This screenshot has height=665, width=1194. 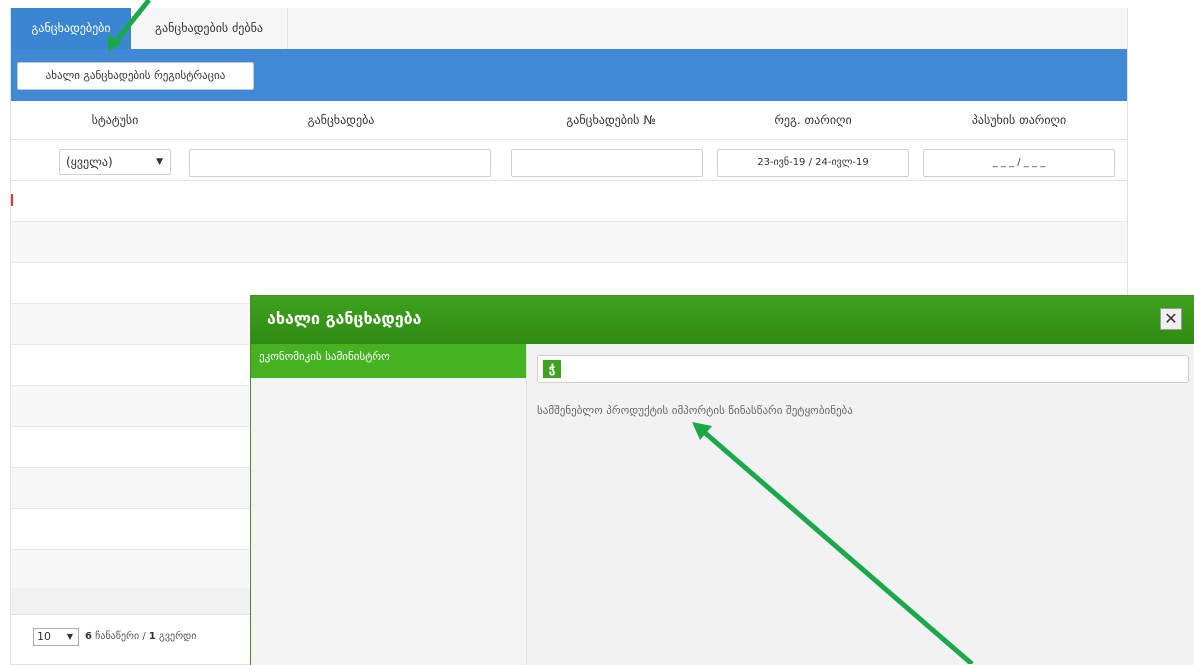 What do you see at coordinates (152, 636) in the screenshot?
I see `pages-count: 1` at bounding box center [152, 636].